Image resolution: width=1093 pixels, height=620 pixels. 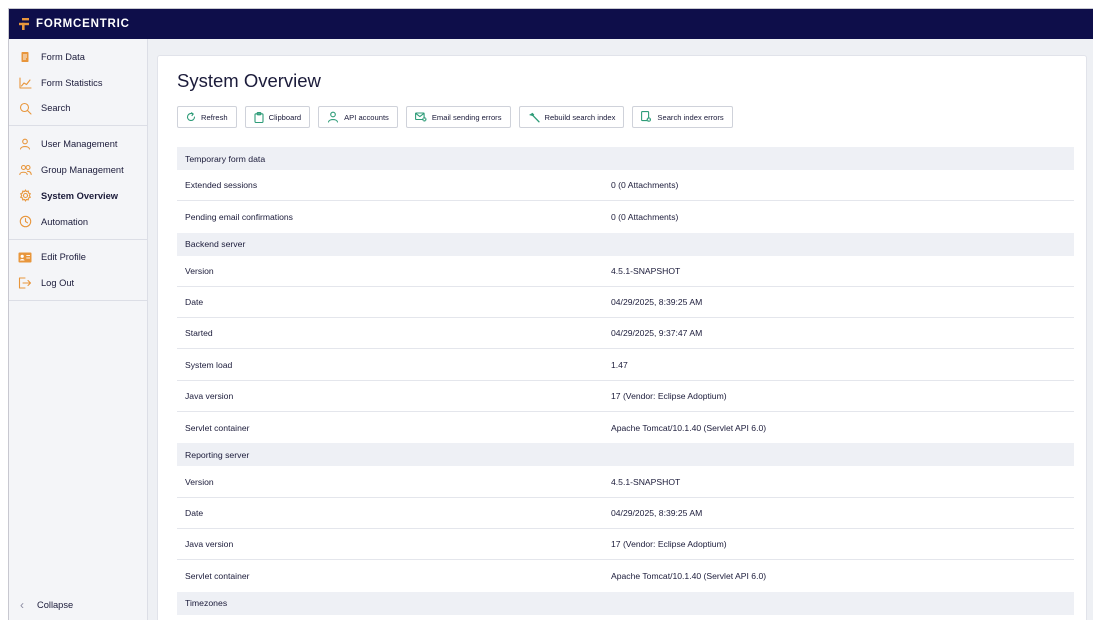 What do you see at coordinates (78, 196) in the screenshot?
I see `sidebar-item-system-overview: System Overview` at bounding box center [78, 196].